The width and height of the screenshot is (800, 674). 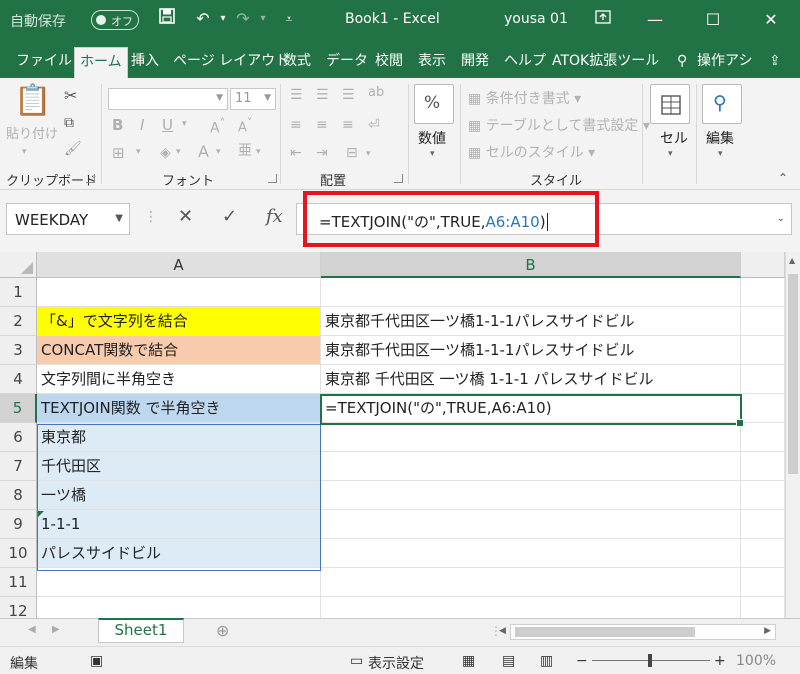 What do you see at coordinates (73, 149) in the screenshot?
I see `format-painter-icon: 🖌` at bounding box center [73, 149].